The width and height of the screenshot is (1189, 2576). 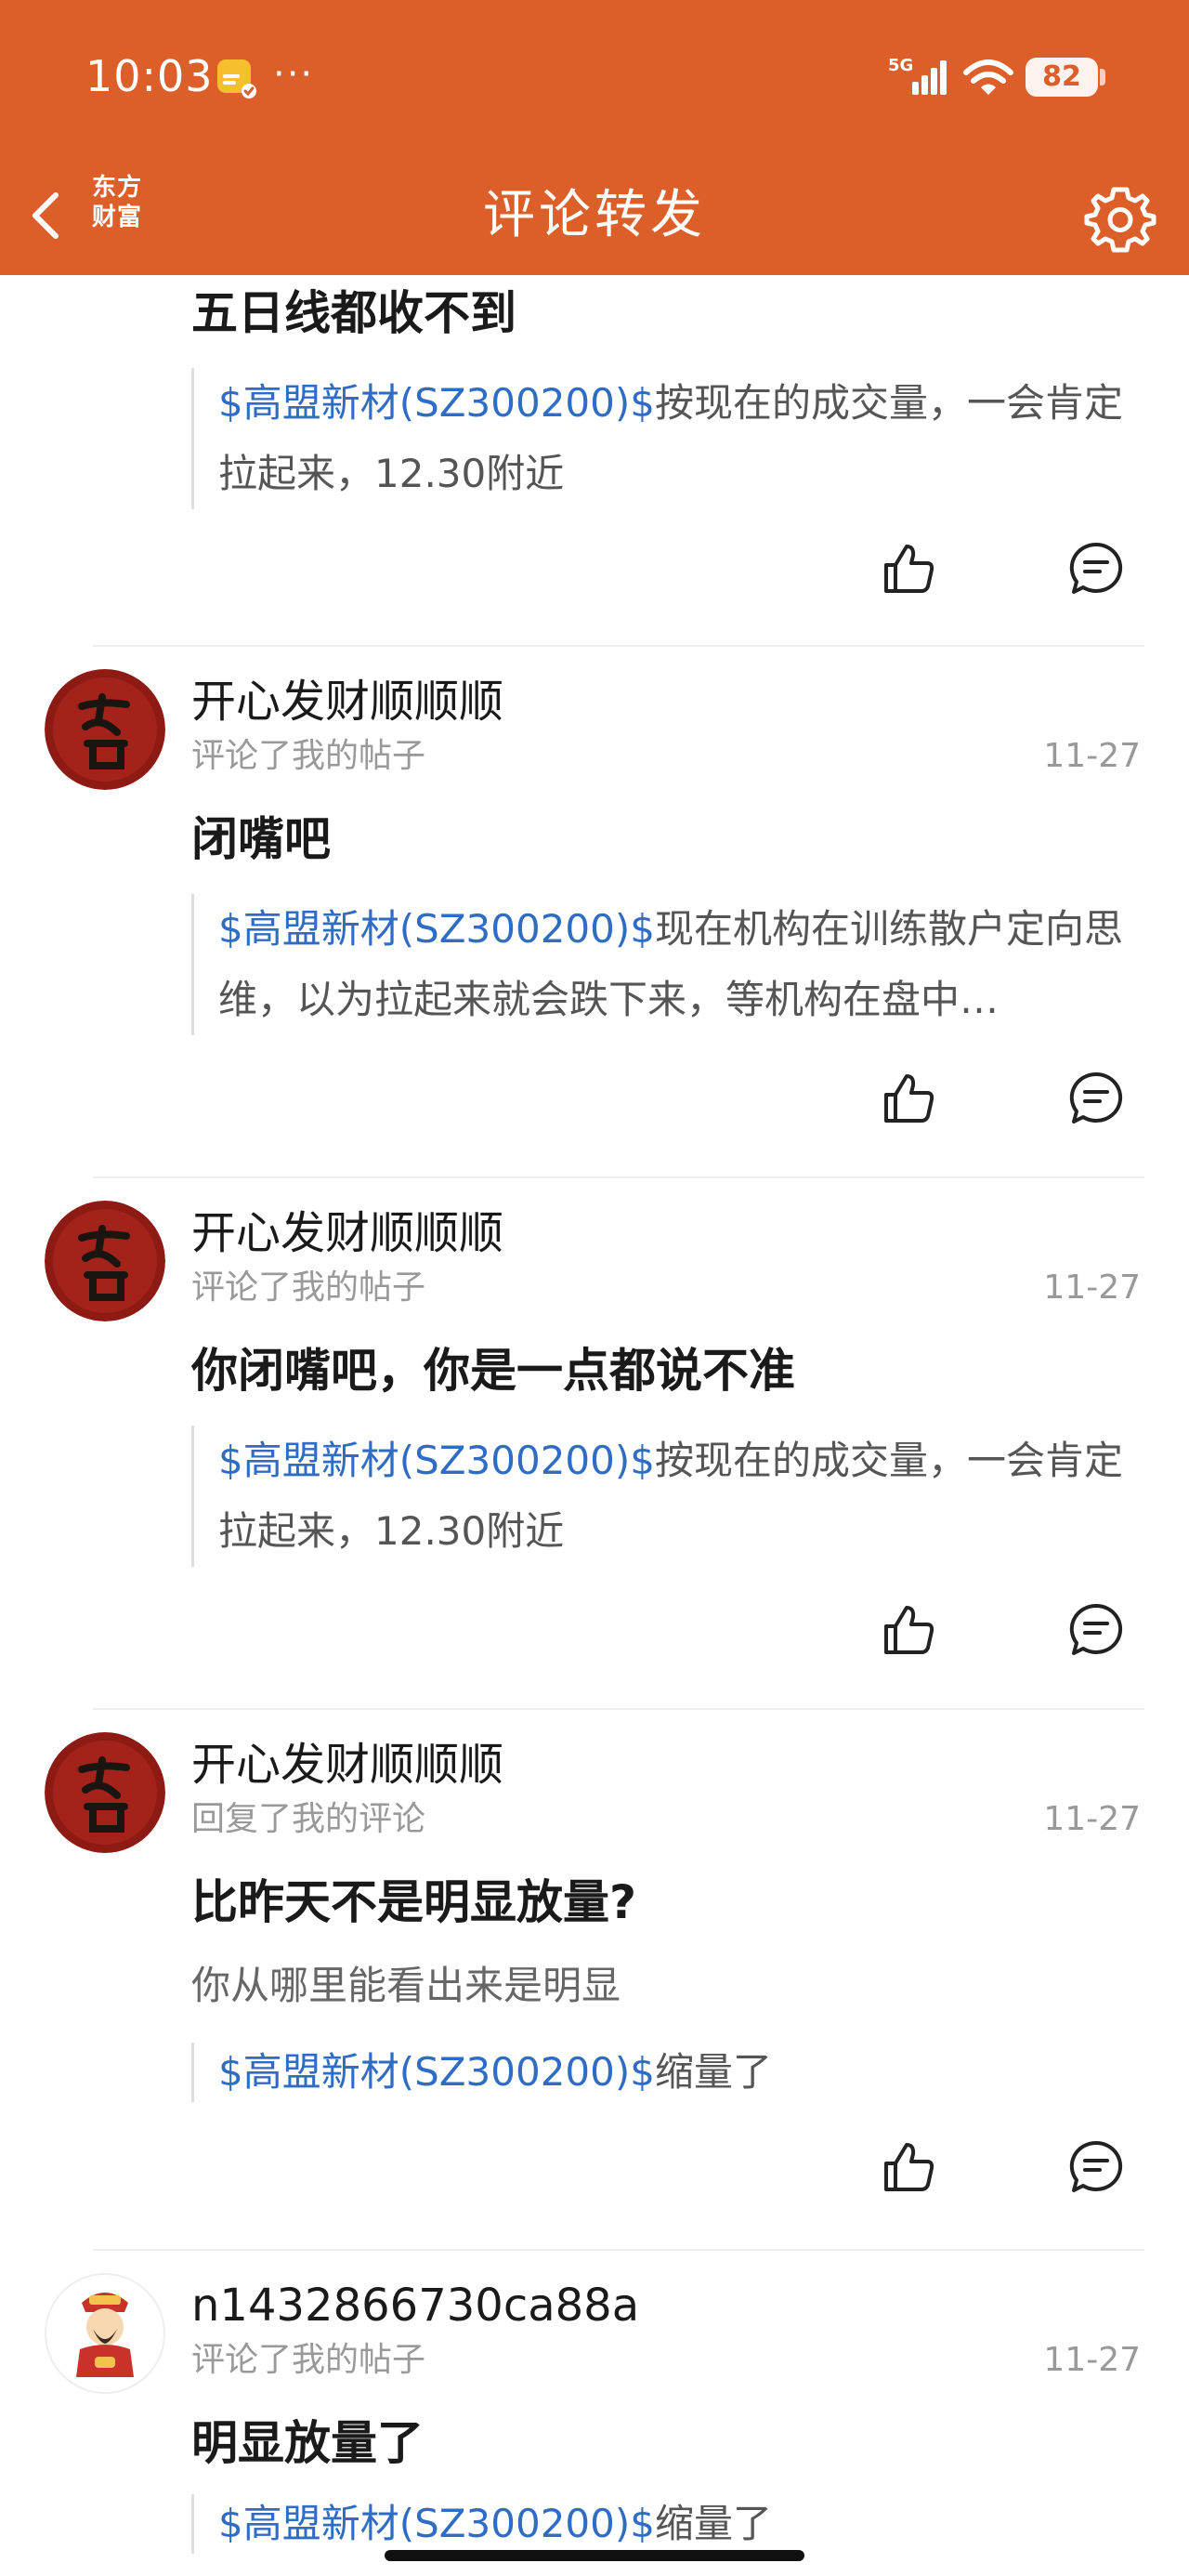 I want to click on brand-logo: 东方 财富, so click(x=117, y=206).